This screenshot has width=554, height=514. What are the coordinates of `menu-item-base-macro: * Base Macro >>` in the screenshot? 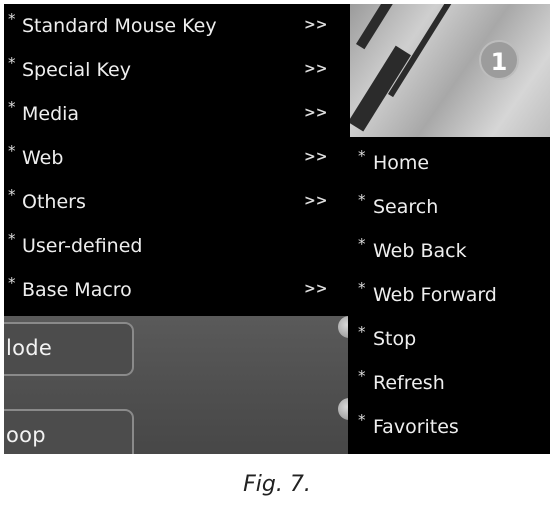 It's located at (177, 290).